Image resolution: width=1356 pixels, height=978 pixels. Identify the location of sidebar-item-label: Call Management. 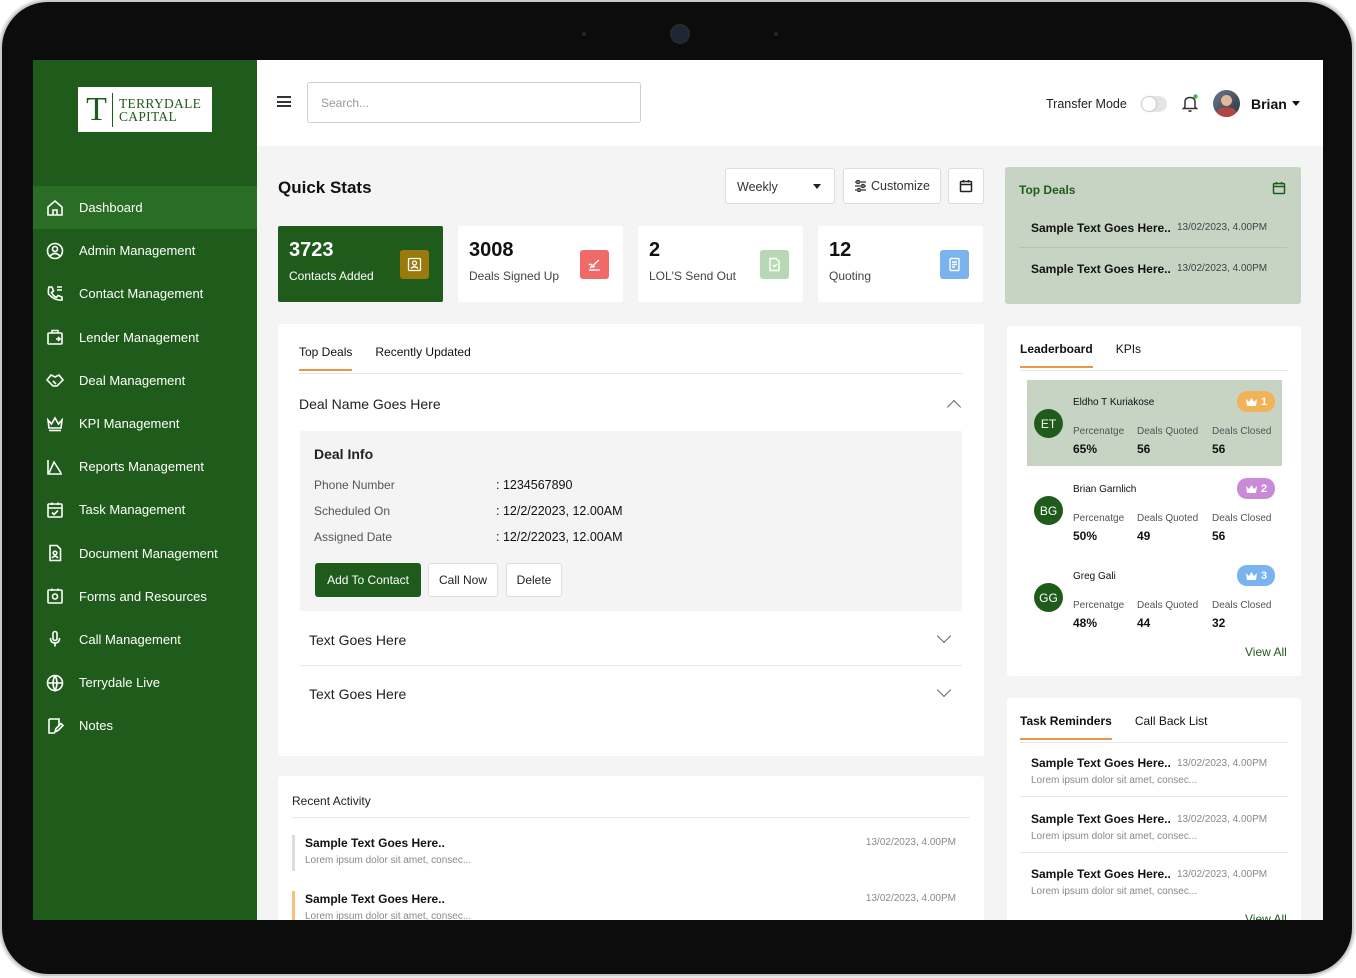
(130, 639).